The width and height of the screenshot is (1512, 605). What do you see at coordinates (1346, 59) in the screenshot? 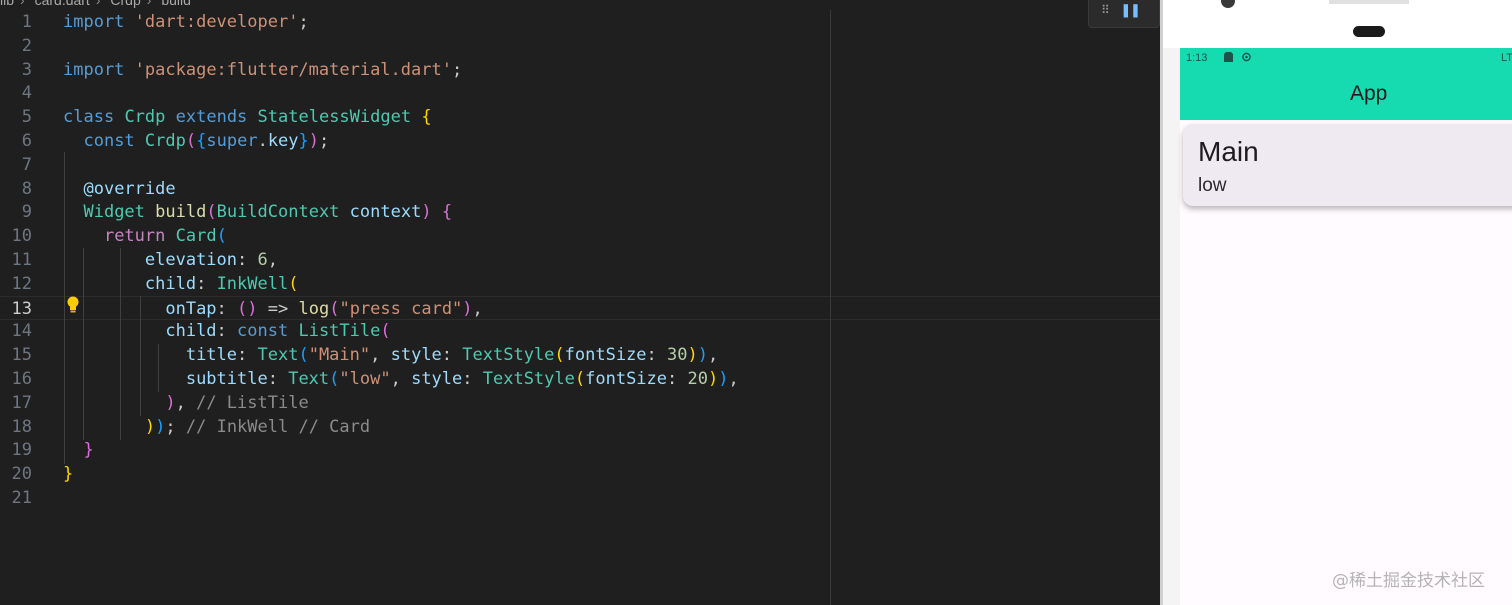
I see `status-bar: 1:13 LT` at bounding box center [1346, 59].